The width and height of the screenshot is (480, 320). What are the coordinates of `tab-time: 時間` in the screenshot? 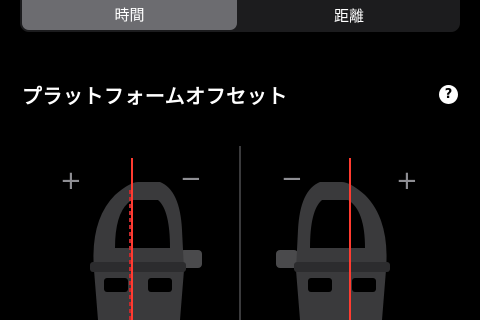 It's located at (129, 15).